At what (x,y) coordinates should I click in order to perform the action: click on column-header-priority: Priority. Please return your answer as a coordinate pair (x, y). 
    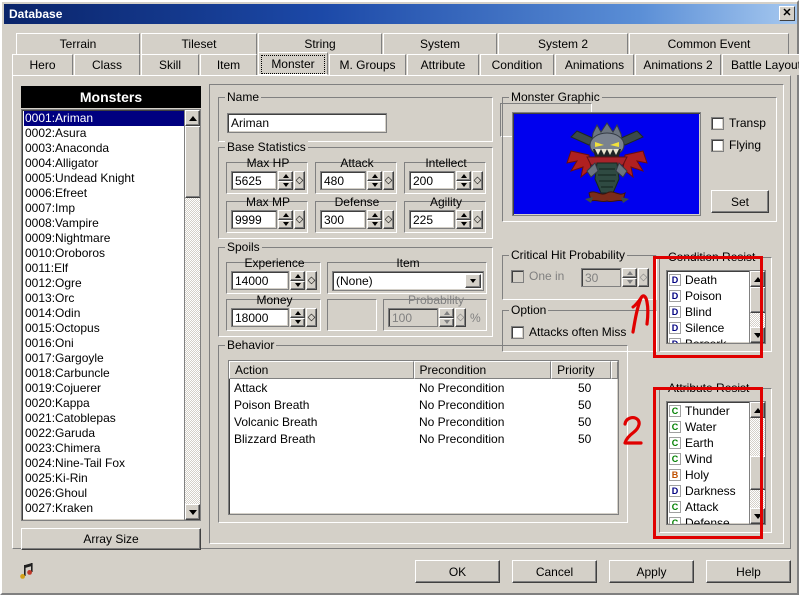
    Looking at the image, I should click on (581, 370).